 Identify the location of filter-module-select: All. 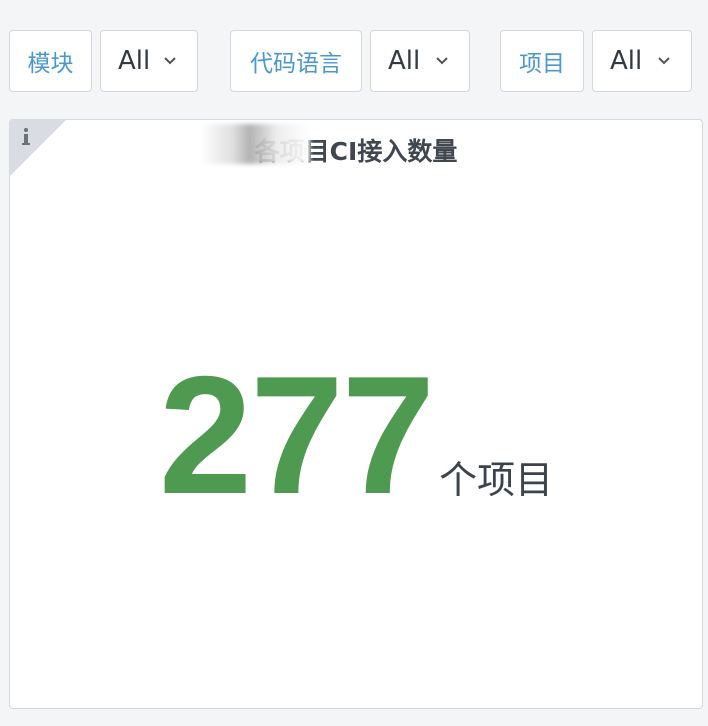
(149, 61).